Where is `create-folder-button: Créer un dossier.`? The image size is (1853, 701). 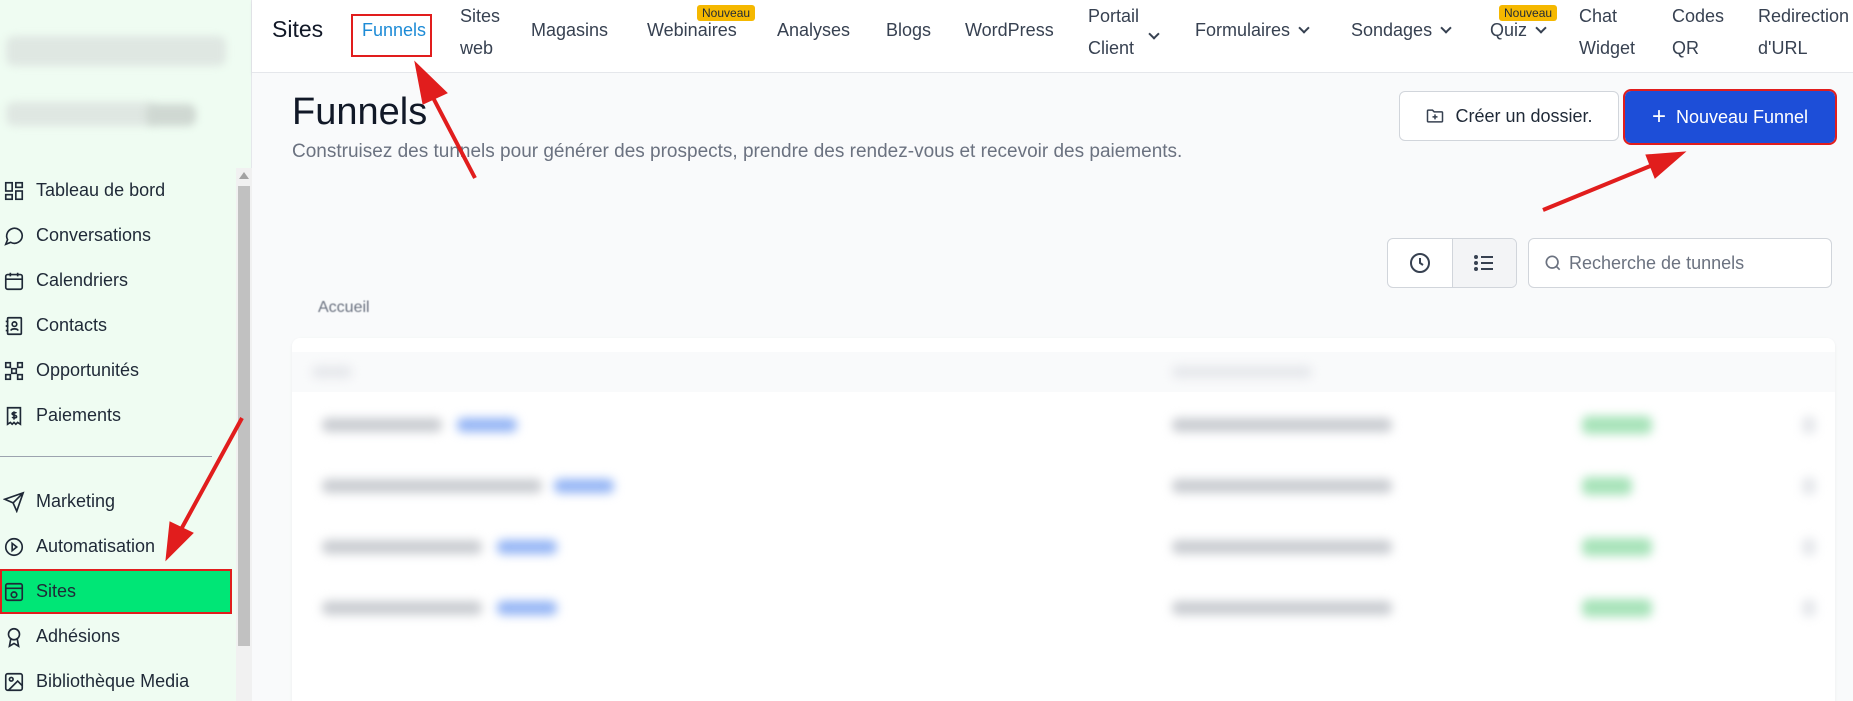
create-folder-button: Créer un dossier. is located at coordinates (1509, 116).